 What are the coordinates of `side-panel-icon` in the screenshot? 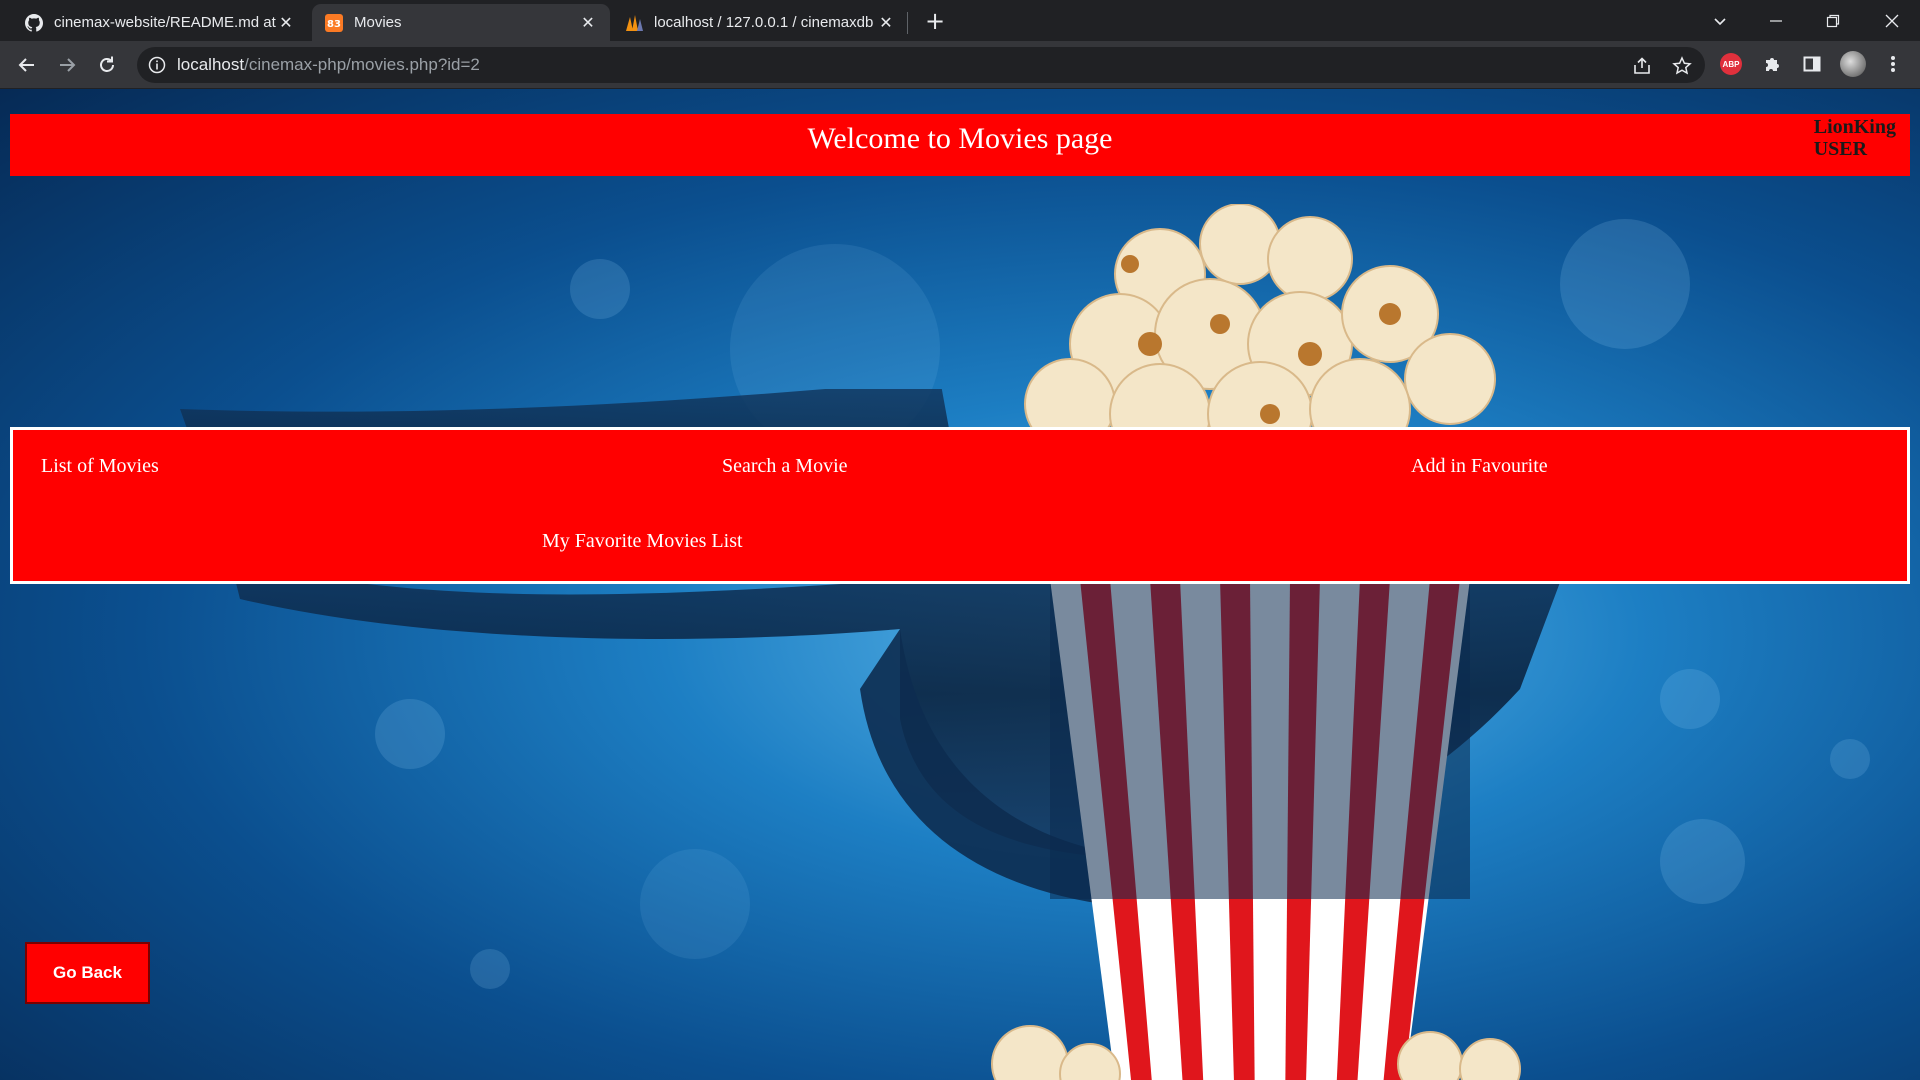 It's located at (1812, 64).